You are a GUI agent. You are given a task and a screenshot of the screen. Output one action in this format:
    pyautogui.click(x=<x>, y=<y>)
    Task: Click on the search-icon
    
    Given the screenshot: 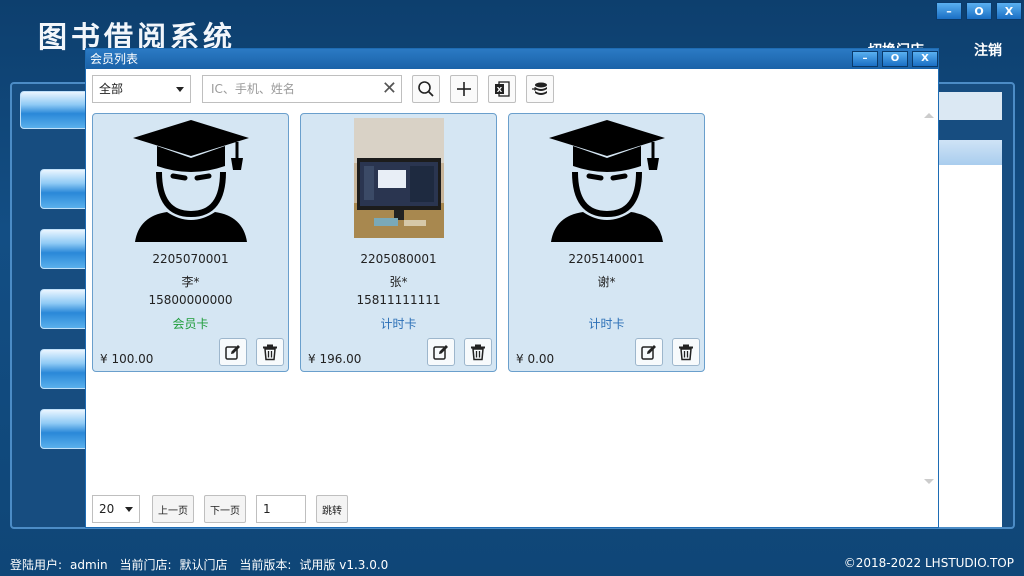 What is the action you would take?
    pyautogui.click(x=426, y=89)
    